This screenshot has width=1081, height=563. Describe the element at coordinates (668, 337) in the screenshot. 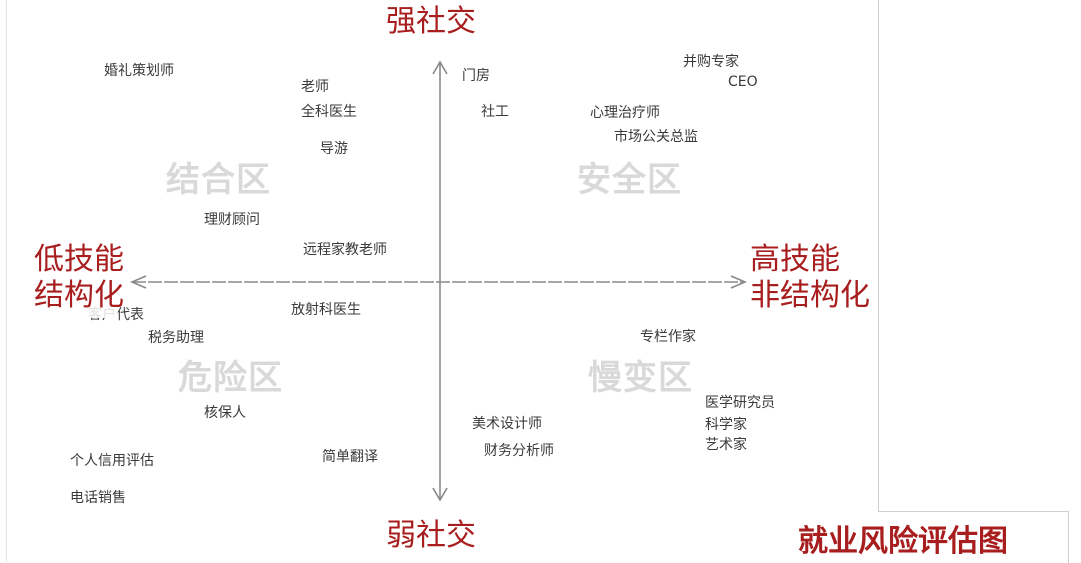

I see `job-label: 专栏作家` at that location.